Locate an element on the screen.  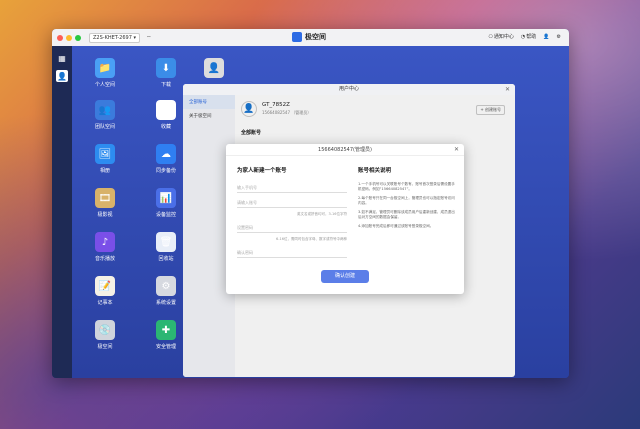
form-input: 设置密码 is located at coordinates (292, 227).